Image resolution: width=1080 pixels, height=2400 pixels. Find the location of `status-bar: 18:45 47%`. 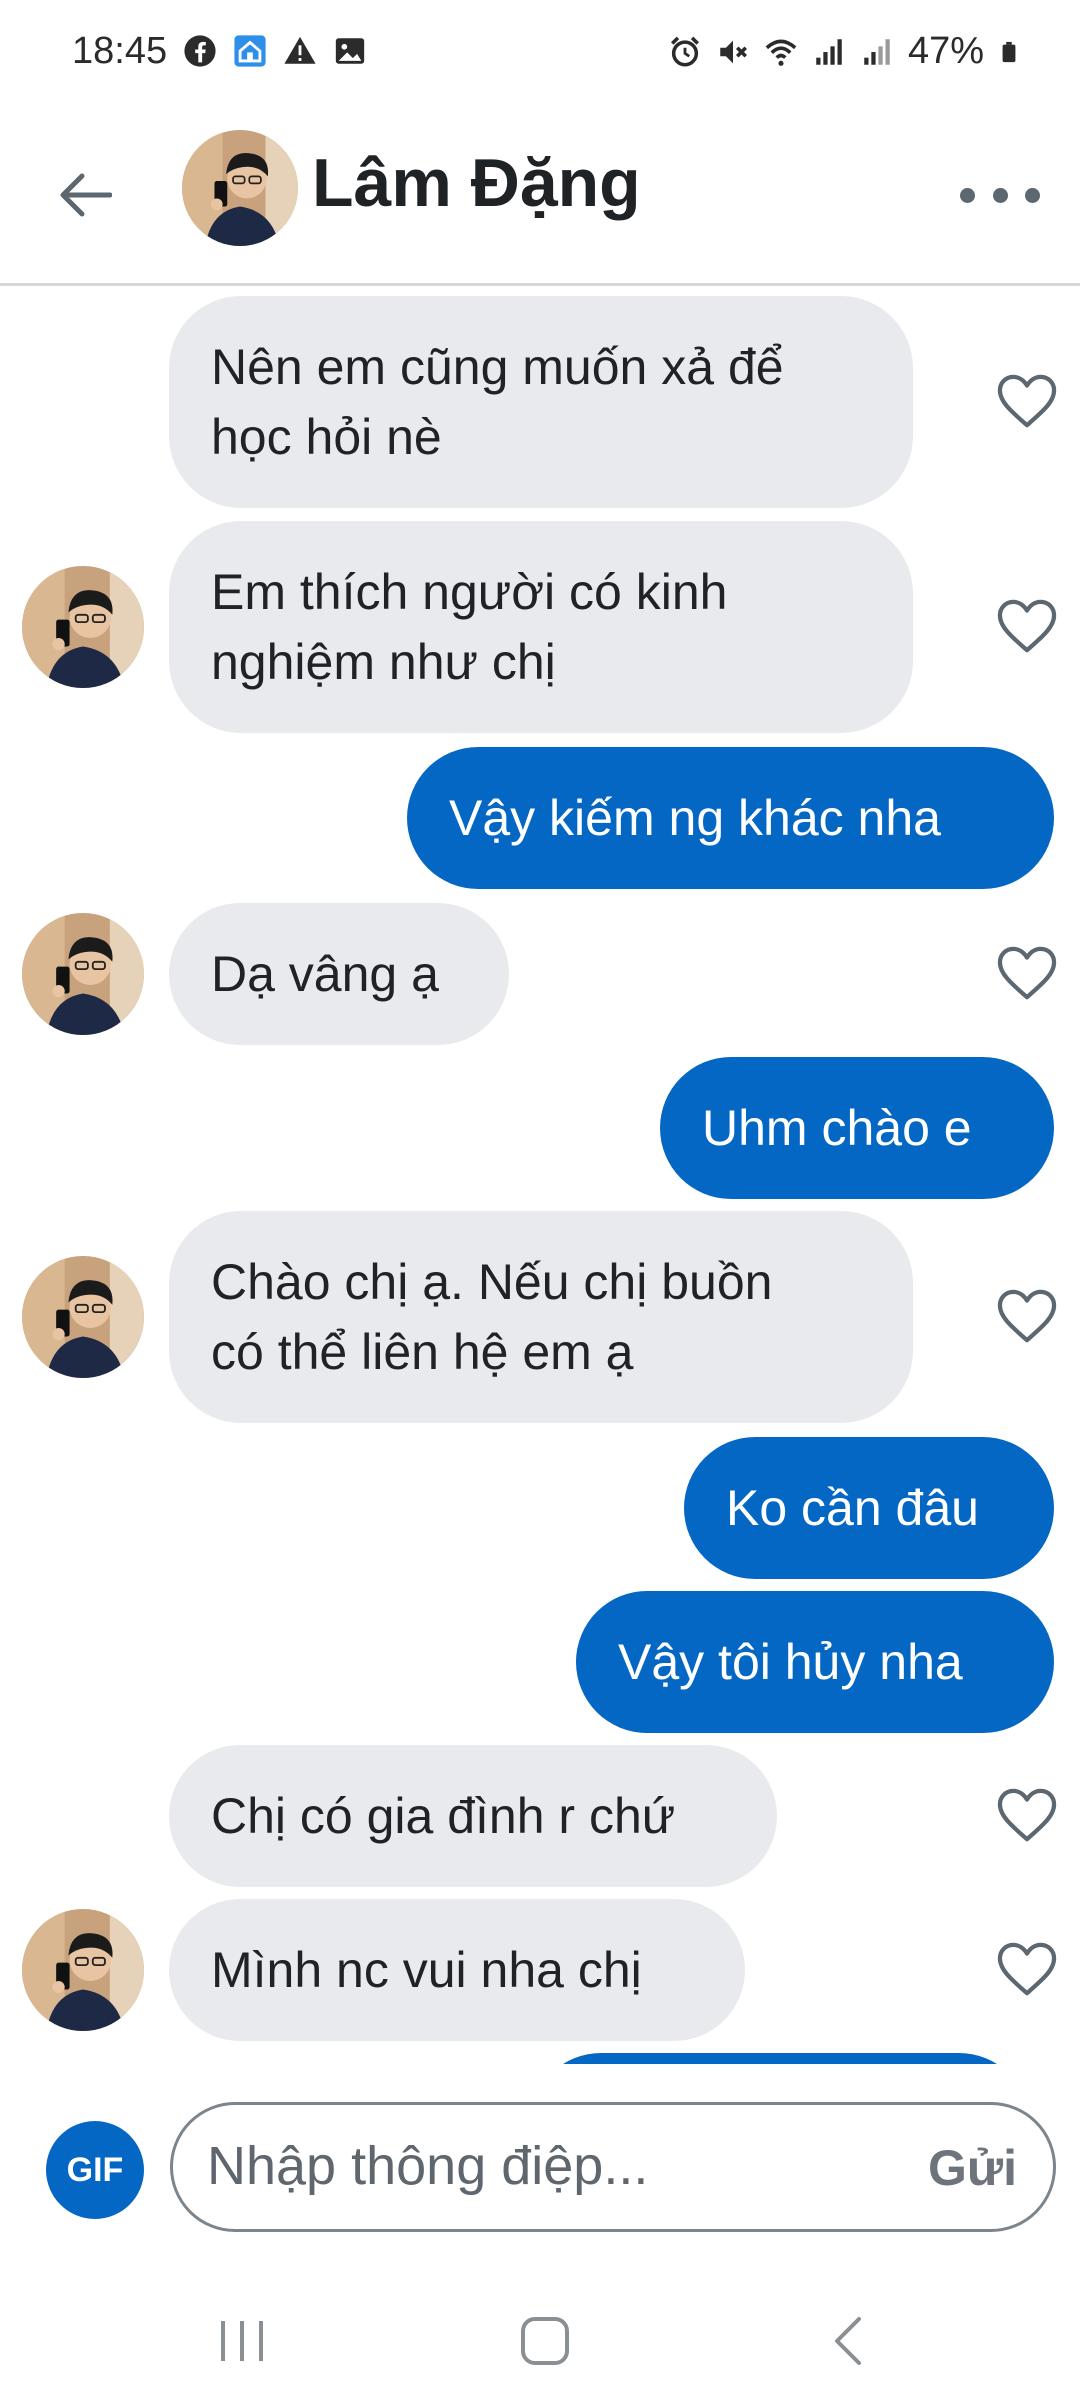

status-bar: 18:45 47% is located at coordinates (540, 55).